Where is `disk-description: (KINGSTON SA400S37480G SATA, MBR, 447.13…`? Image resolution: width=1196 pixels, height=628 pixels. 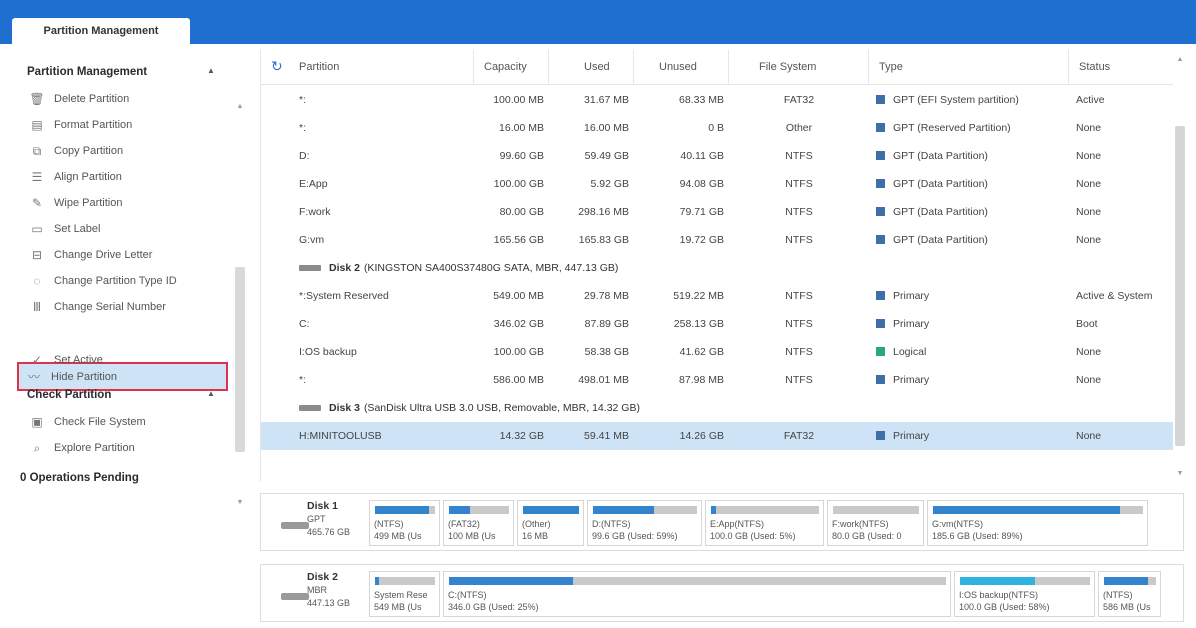 disk-description: (KINGSTON SA400S37480G SATA, MBR, 447.13… is located at coordinates (491, 268).